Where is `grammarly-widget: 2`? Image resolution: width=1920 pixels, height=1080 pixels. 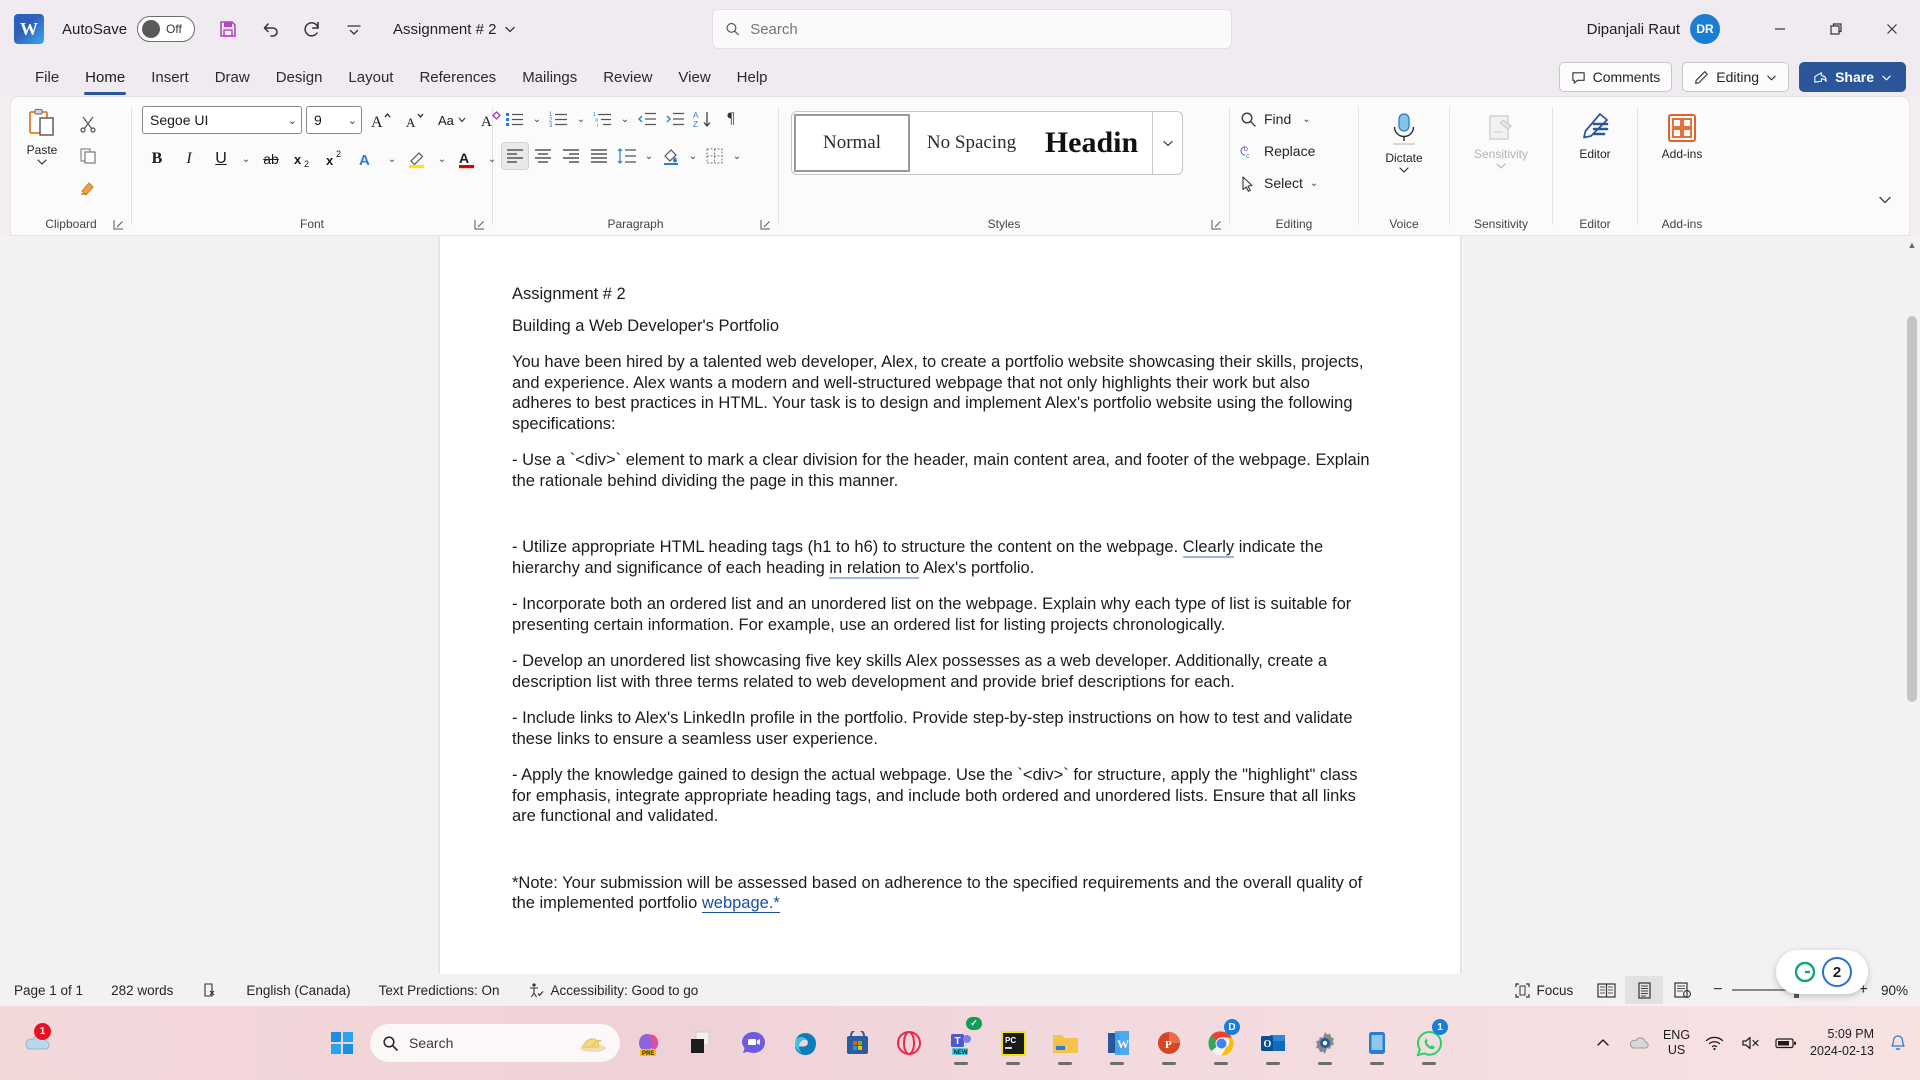
grammarly-widget: 2 is located at coordinates (1822, 972).